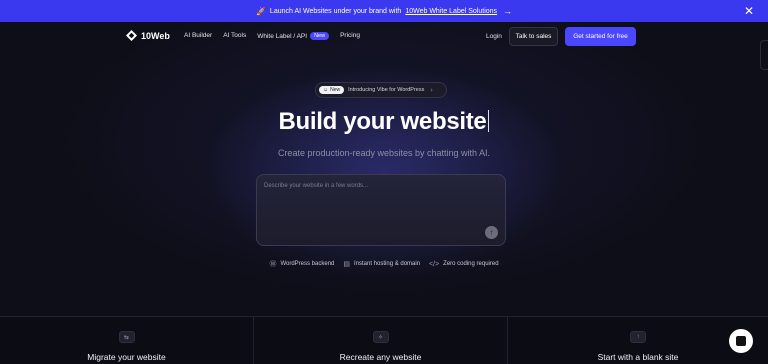  I want to click on nav-white-label: White Label / API New, so click(293, 36).